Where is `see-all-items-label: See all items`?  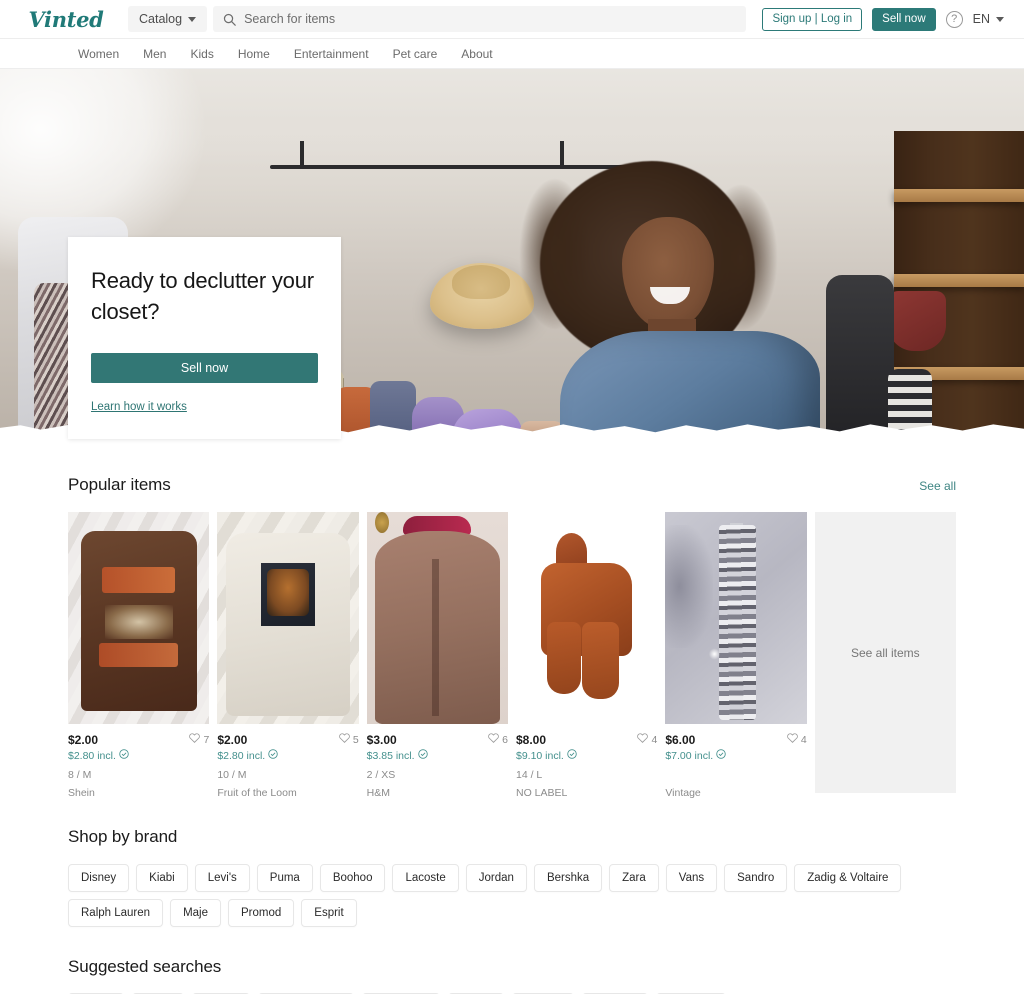 see-all-items-label: See all items is located at coordinates (885, 652).